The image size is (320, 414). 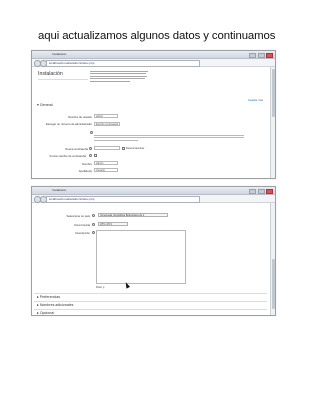 I want to click on username-label: Nombre de usuario, so click(x=80, y=117).